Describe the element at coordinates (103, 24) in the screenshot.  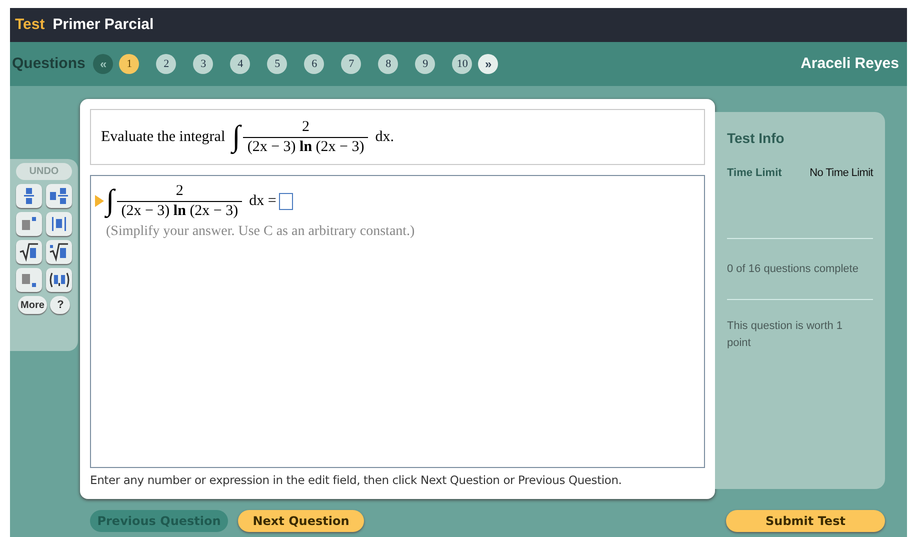
I see `test-title: Primer Parcial` at that location.